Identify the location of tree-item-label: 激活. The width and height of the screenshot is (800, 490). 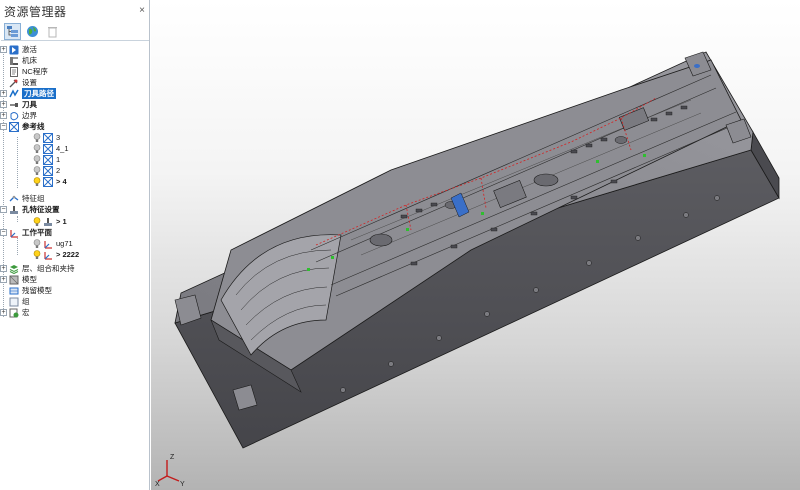
(29, 49).